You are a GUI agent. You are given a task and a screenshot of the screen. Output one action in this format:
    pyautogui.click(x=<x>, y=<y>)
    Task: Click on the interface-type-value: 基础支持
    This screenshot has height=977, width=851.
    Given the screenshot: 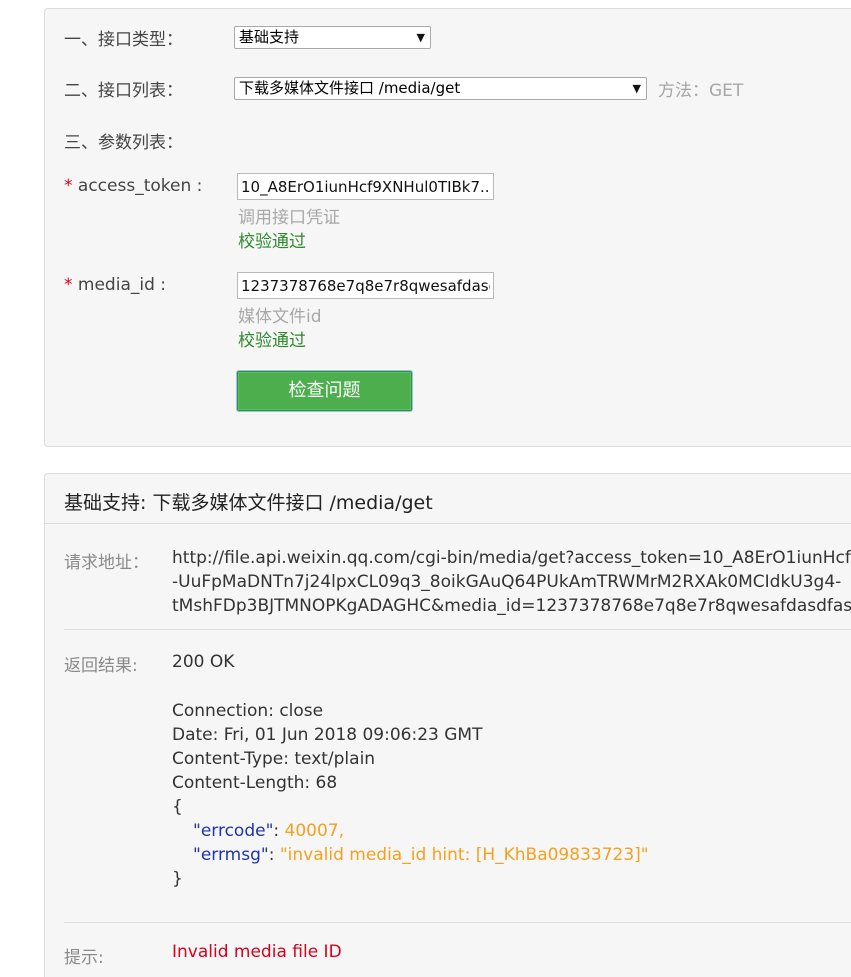 What is the action you would take?
    pyautogui.click(x=269, y=37)
    